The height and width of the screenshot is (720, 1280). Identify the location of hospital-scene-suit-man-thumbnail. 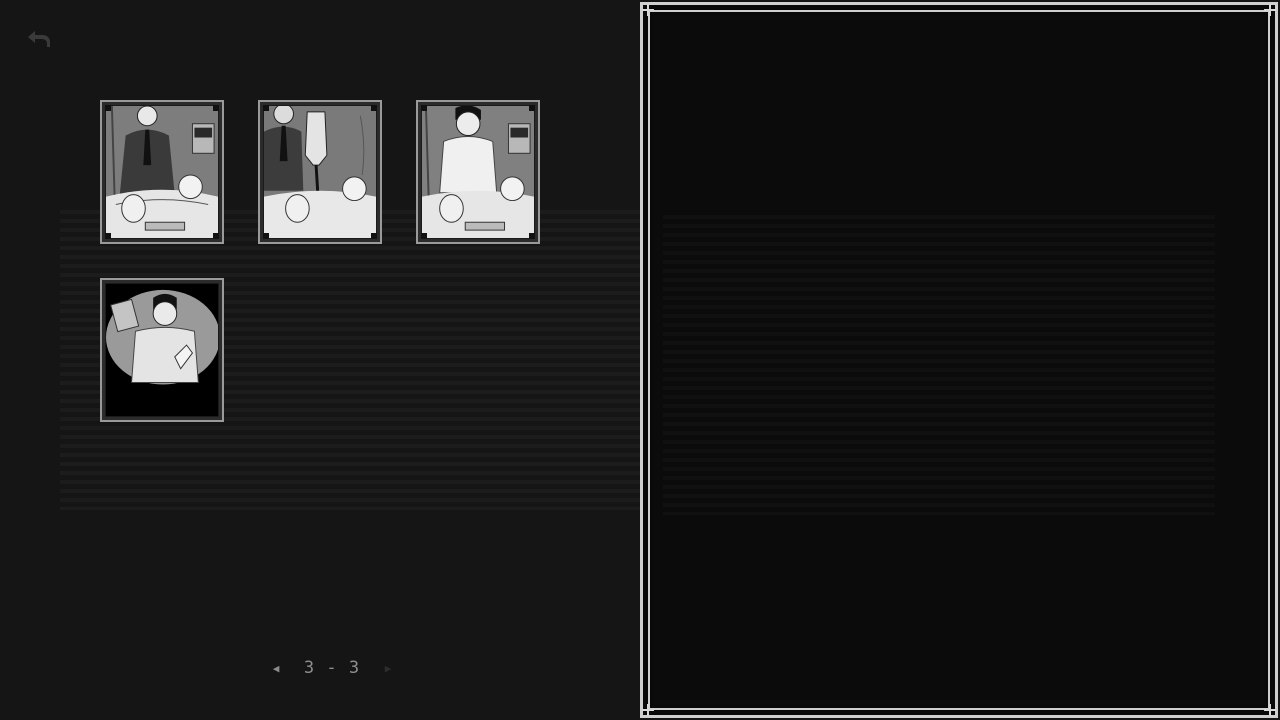
(162, 172).